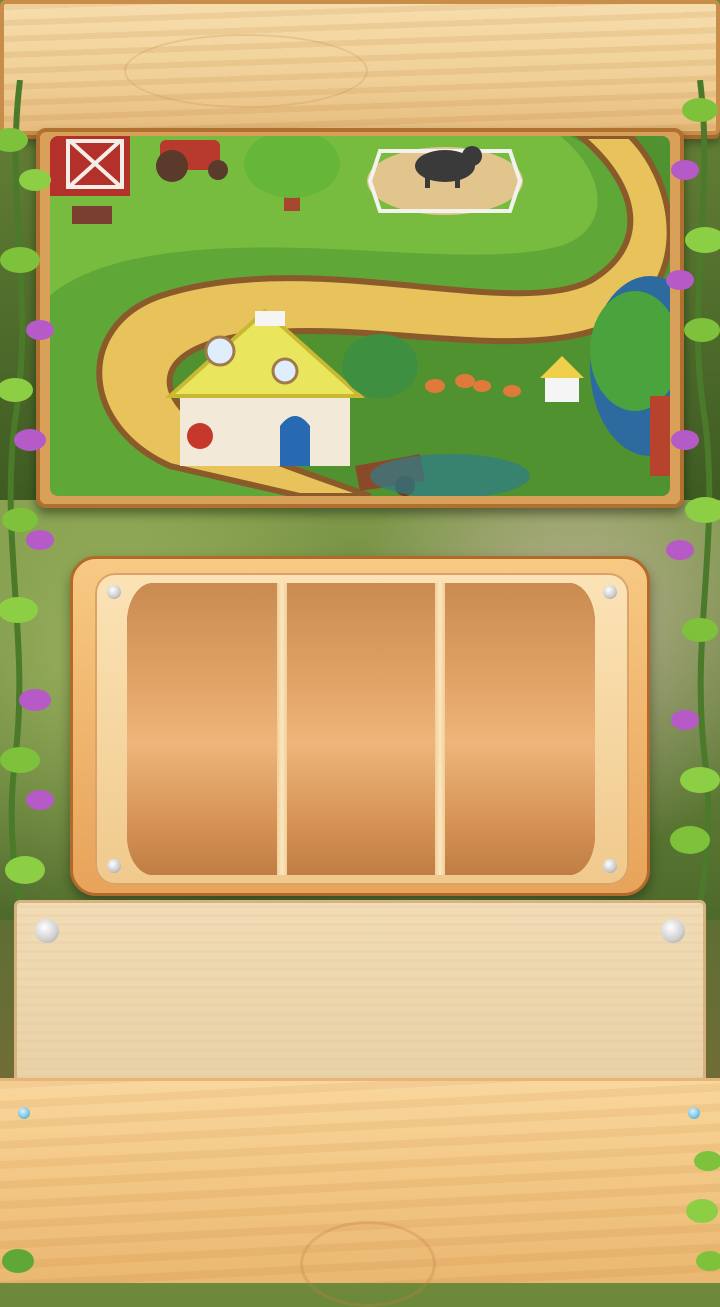  What do you see at coordinates (92, 215) in the screenshot?
I see `trough` at bounding box center [92, 215].